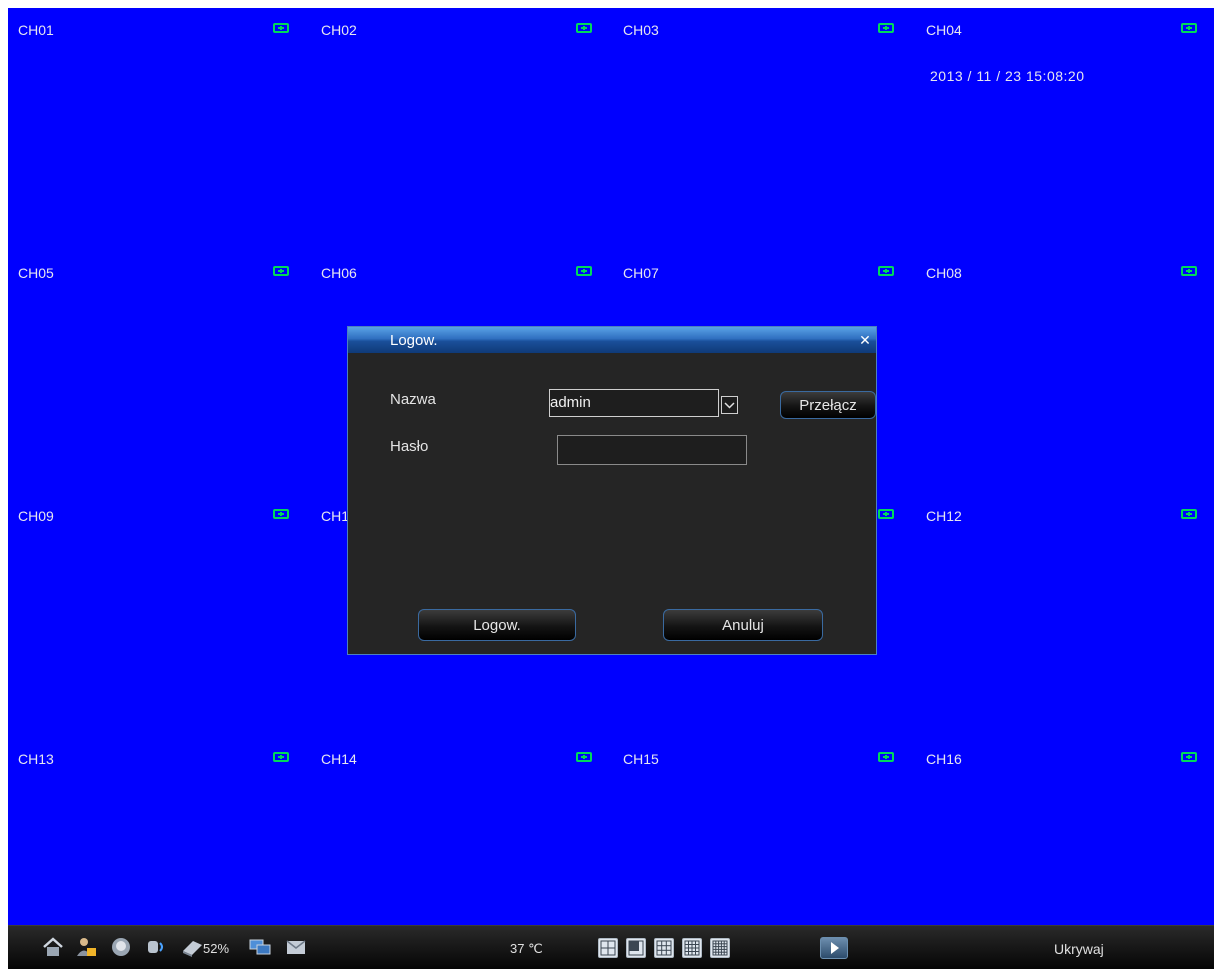 The width and height of the screenshot is (1214, 969). Describe the element at coordinates (36, 516) in the screenshot. I see `channel-label: CH09` at that location.